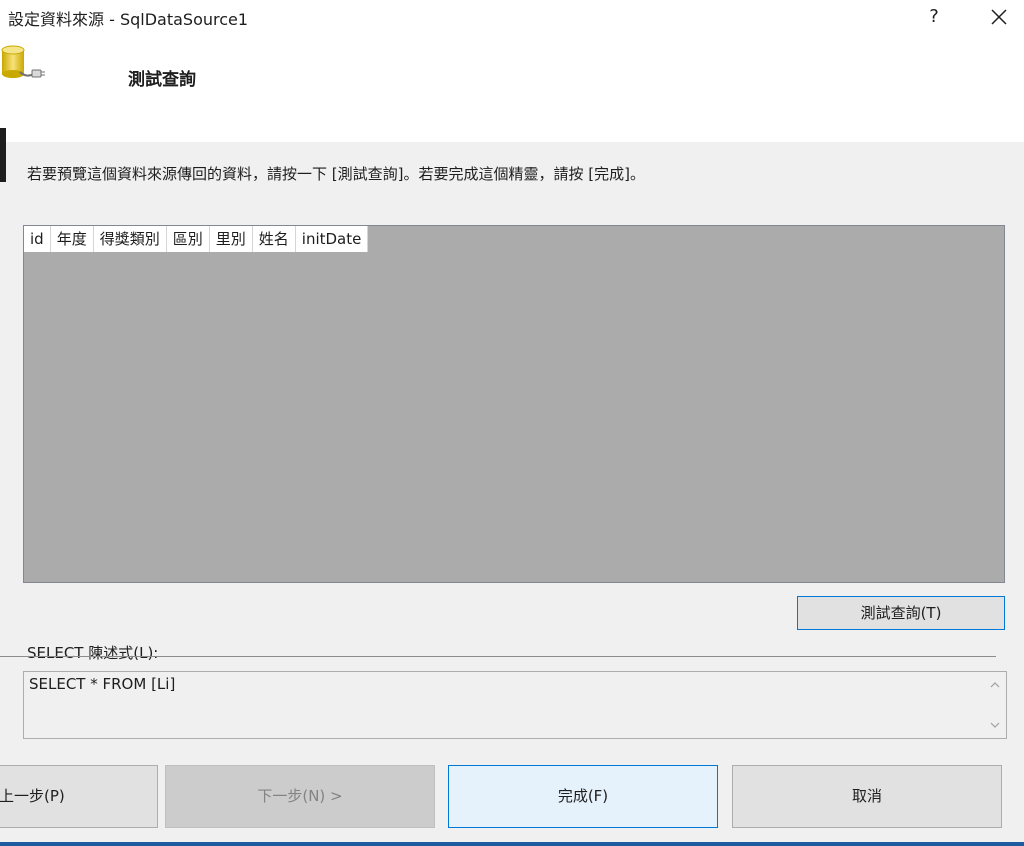  I want to click on taskbar-edge, so click(512, 844).